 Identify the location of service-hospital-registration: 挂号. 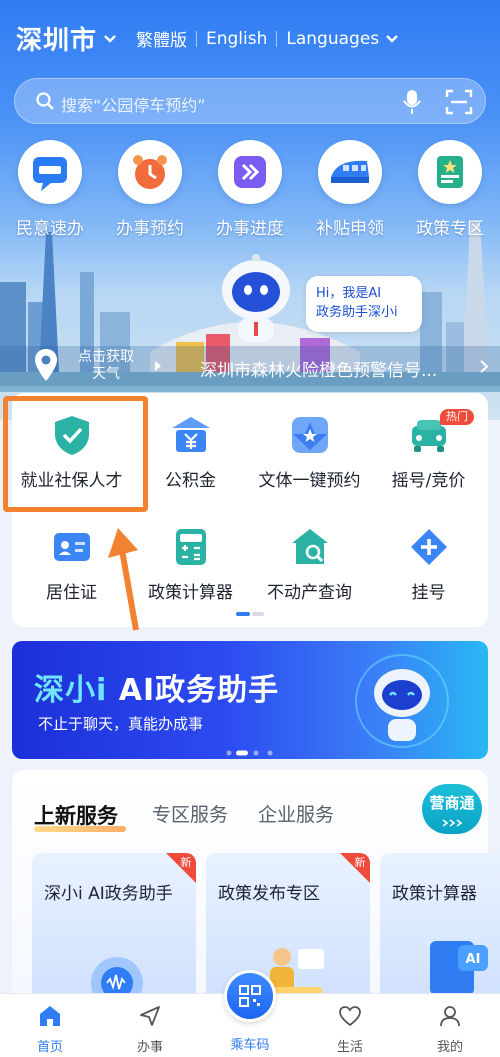
(428, 564).